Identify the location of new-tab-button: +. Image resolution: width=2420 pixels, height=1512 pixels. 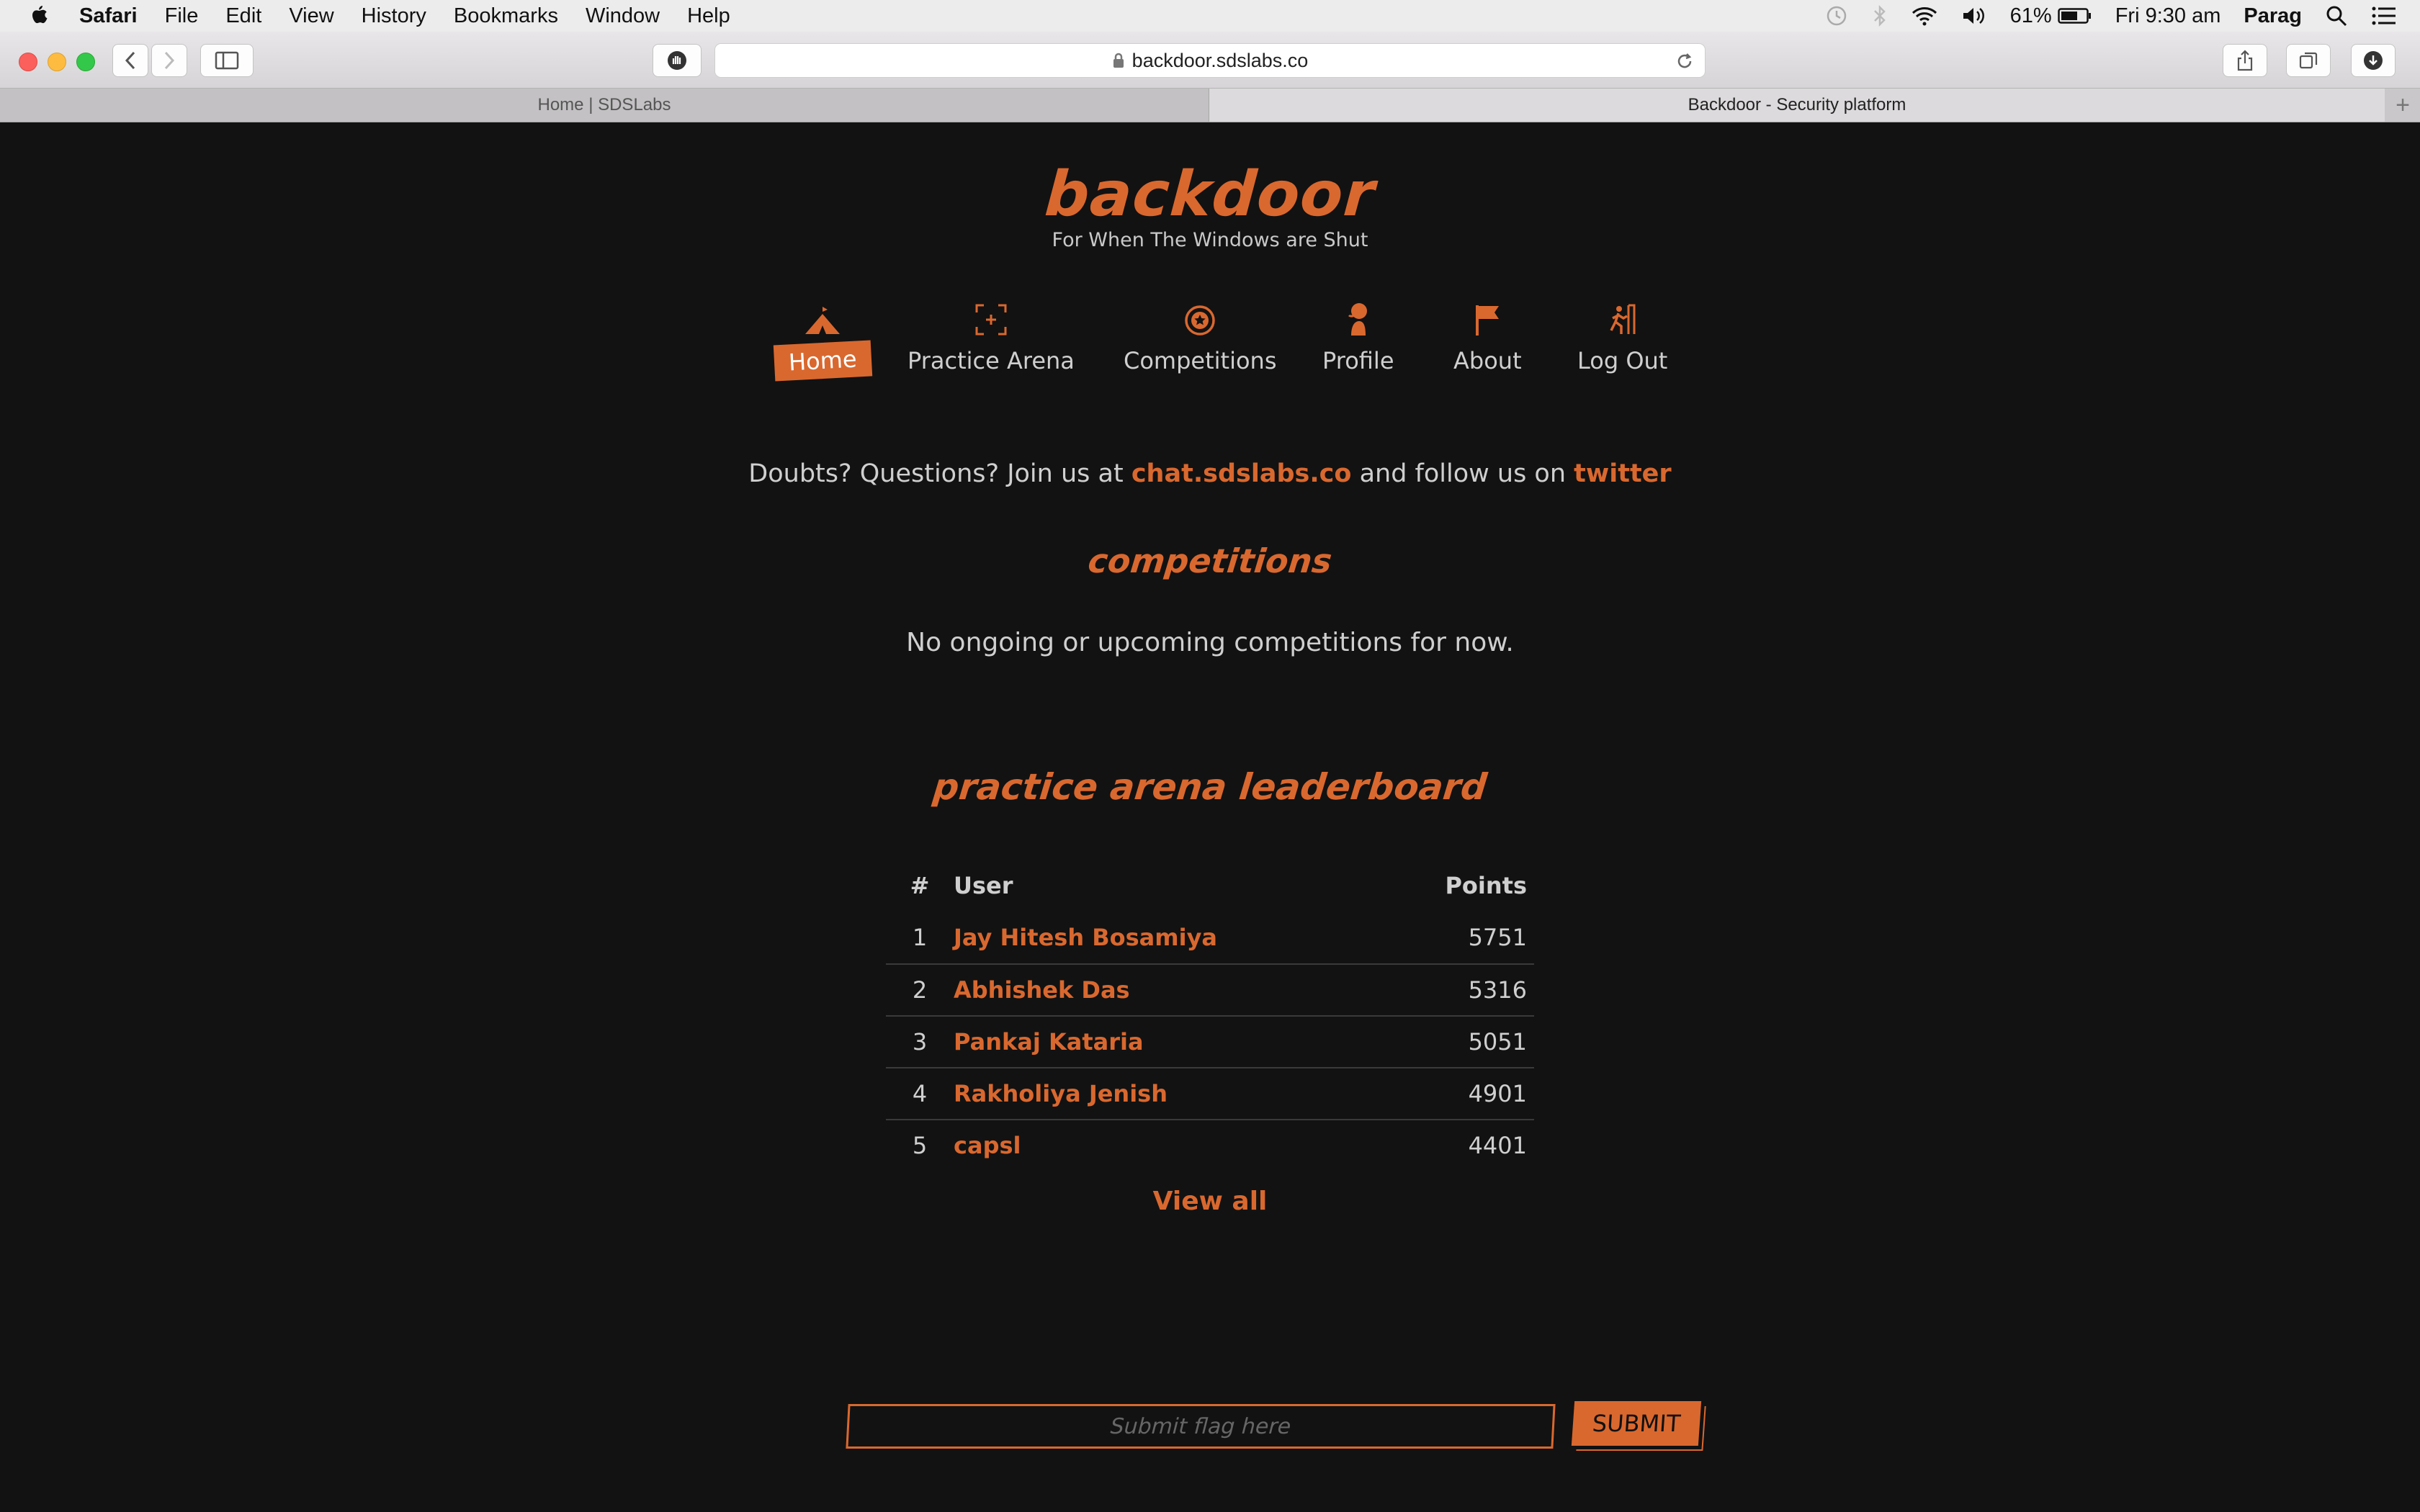
(2402, 105).